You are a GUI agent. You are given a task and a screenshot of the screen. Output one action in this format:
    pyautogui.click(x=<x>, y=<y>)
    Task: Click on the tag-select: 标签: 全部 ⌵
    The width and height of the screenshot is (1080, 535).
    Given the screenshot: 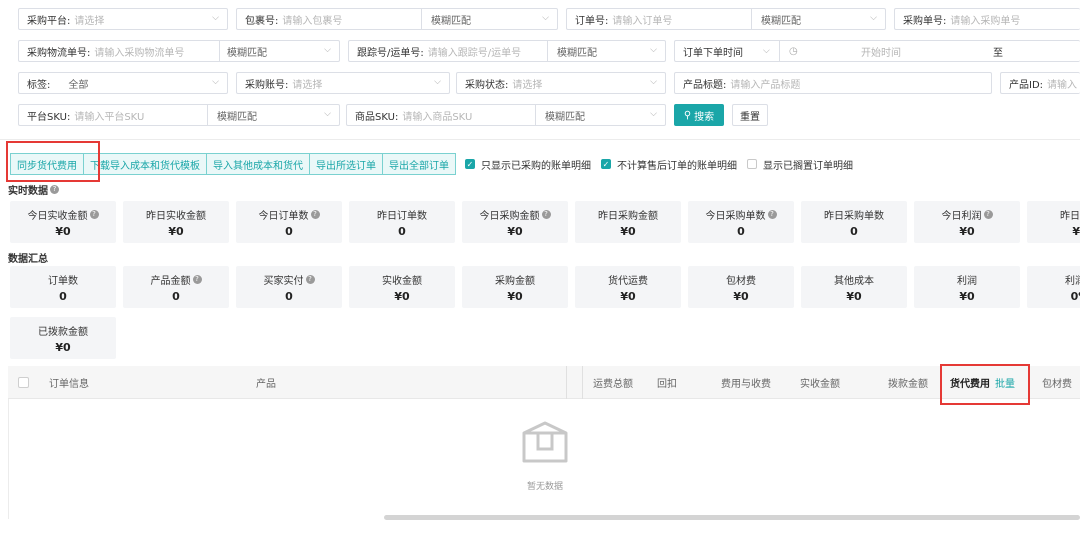 What is the action you would take?
    pyautogui.click(x=123, y=83)
    